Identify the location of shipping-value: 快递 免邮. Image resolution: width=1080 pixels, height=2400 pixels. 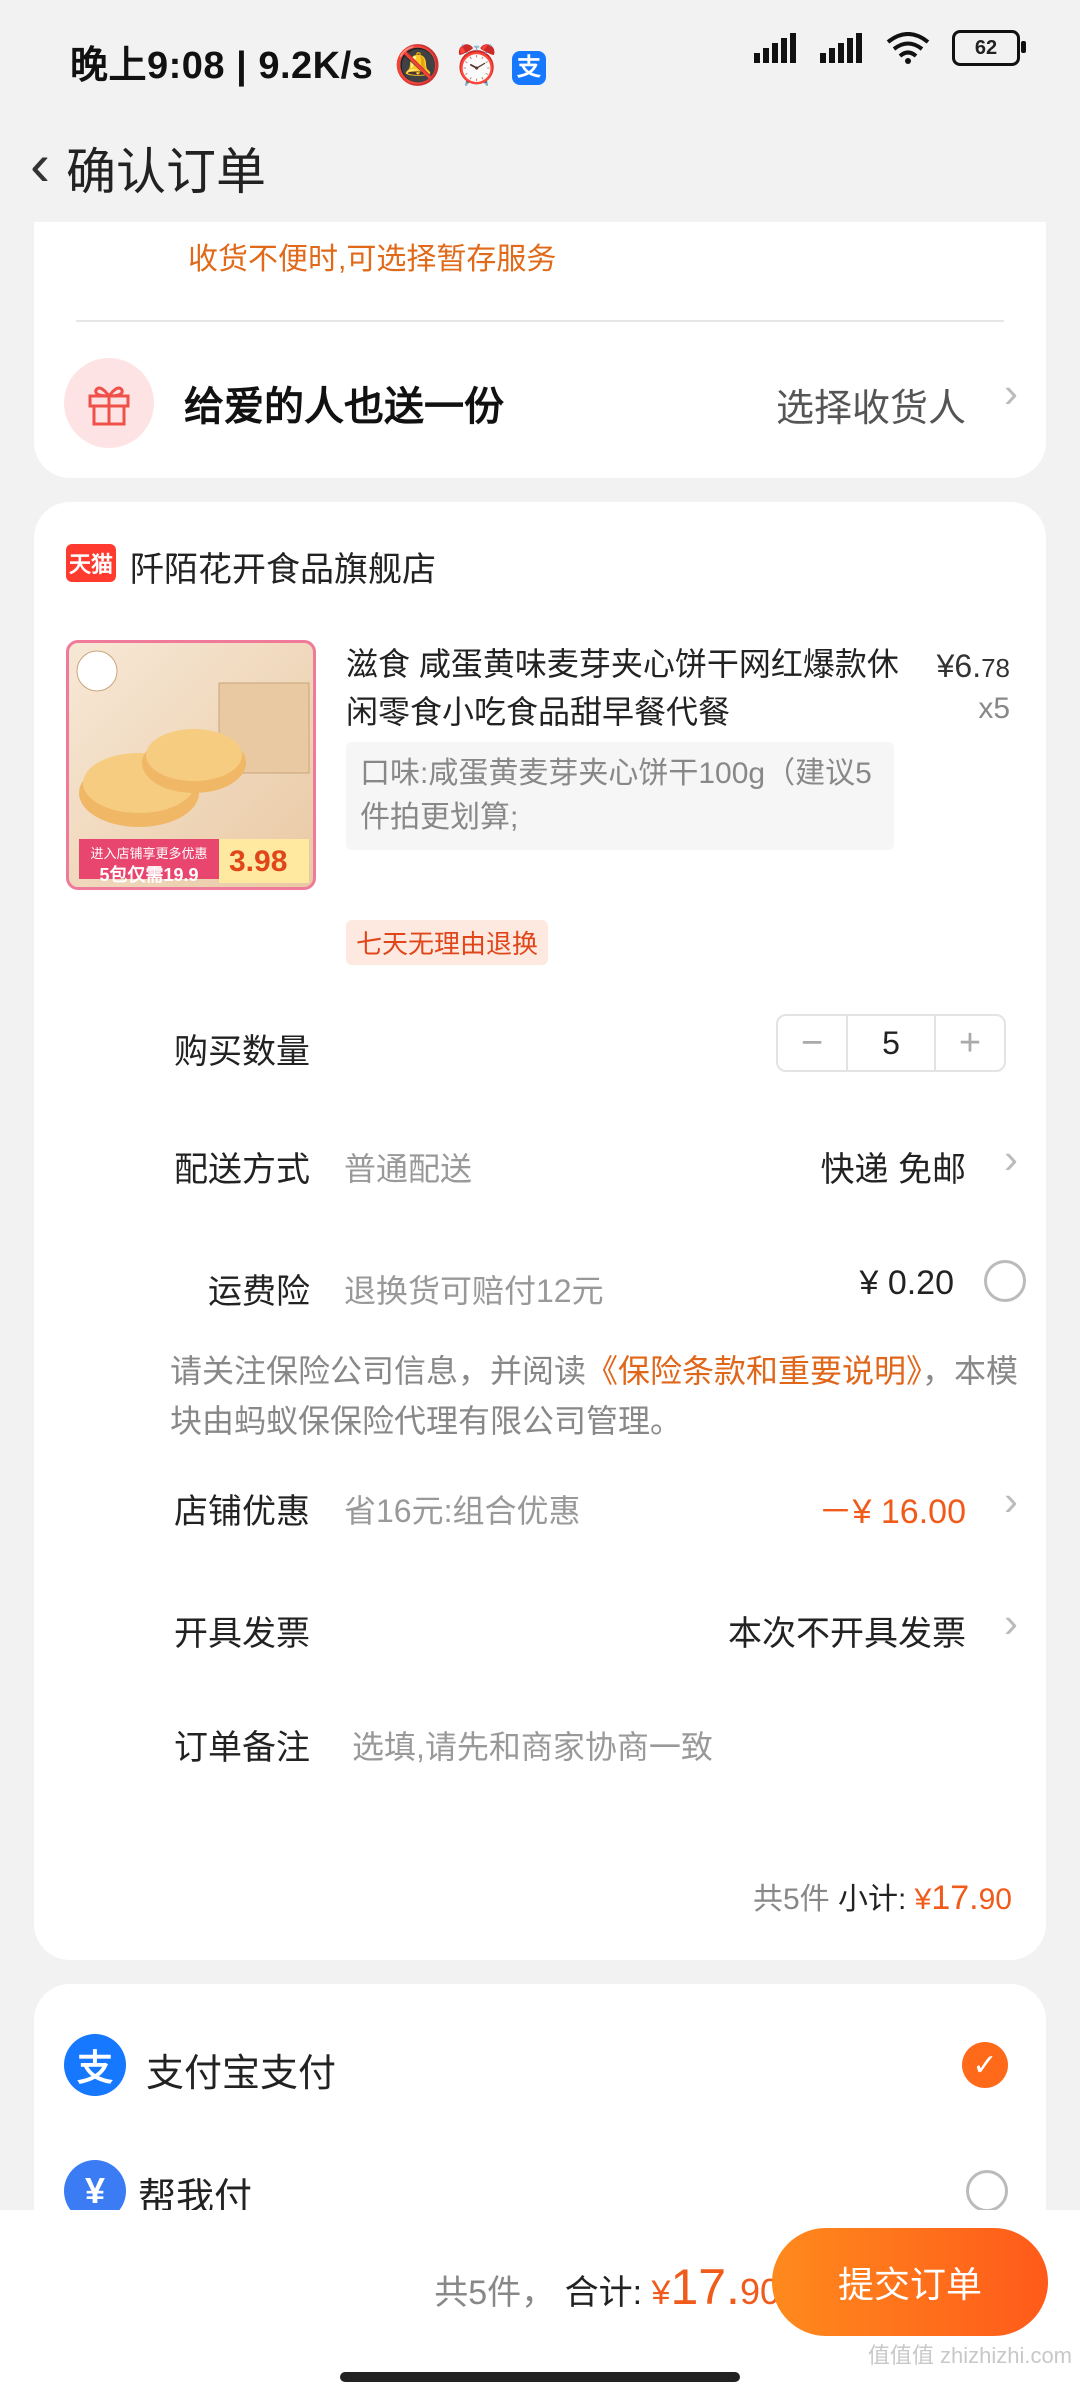
(893, 1166).